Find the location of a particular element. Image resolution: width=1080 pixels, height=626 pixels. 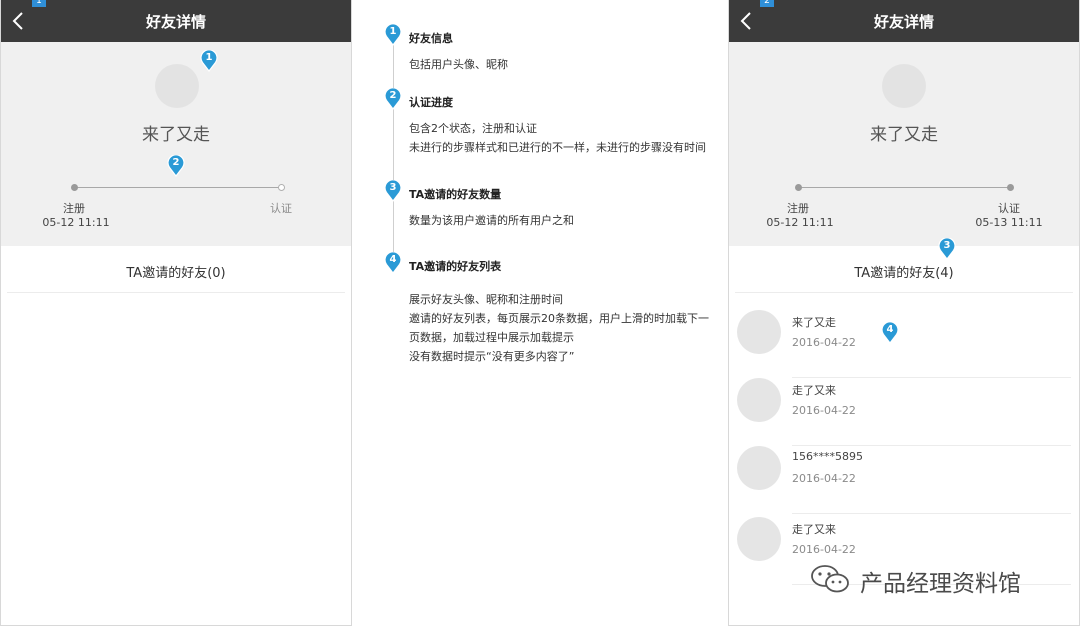

annotation-connector-line is located at coordinates (393, 156).